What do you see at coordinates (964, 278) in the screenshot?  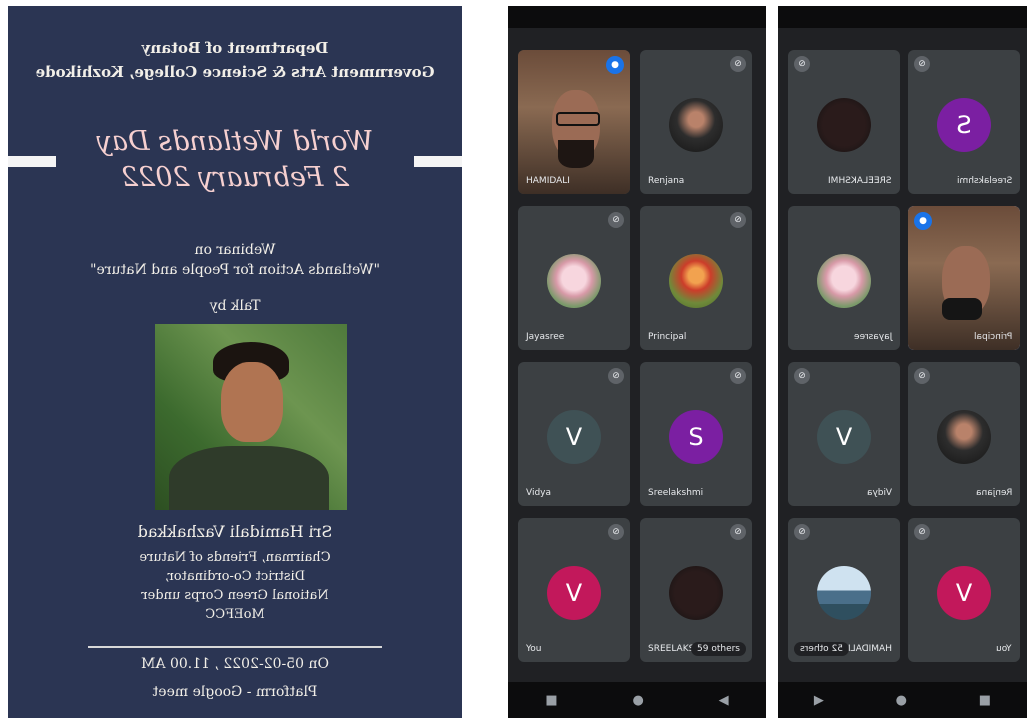 I see `participant-tile: ● Principal` at bounding box center [964, 278].